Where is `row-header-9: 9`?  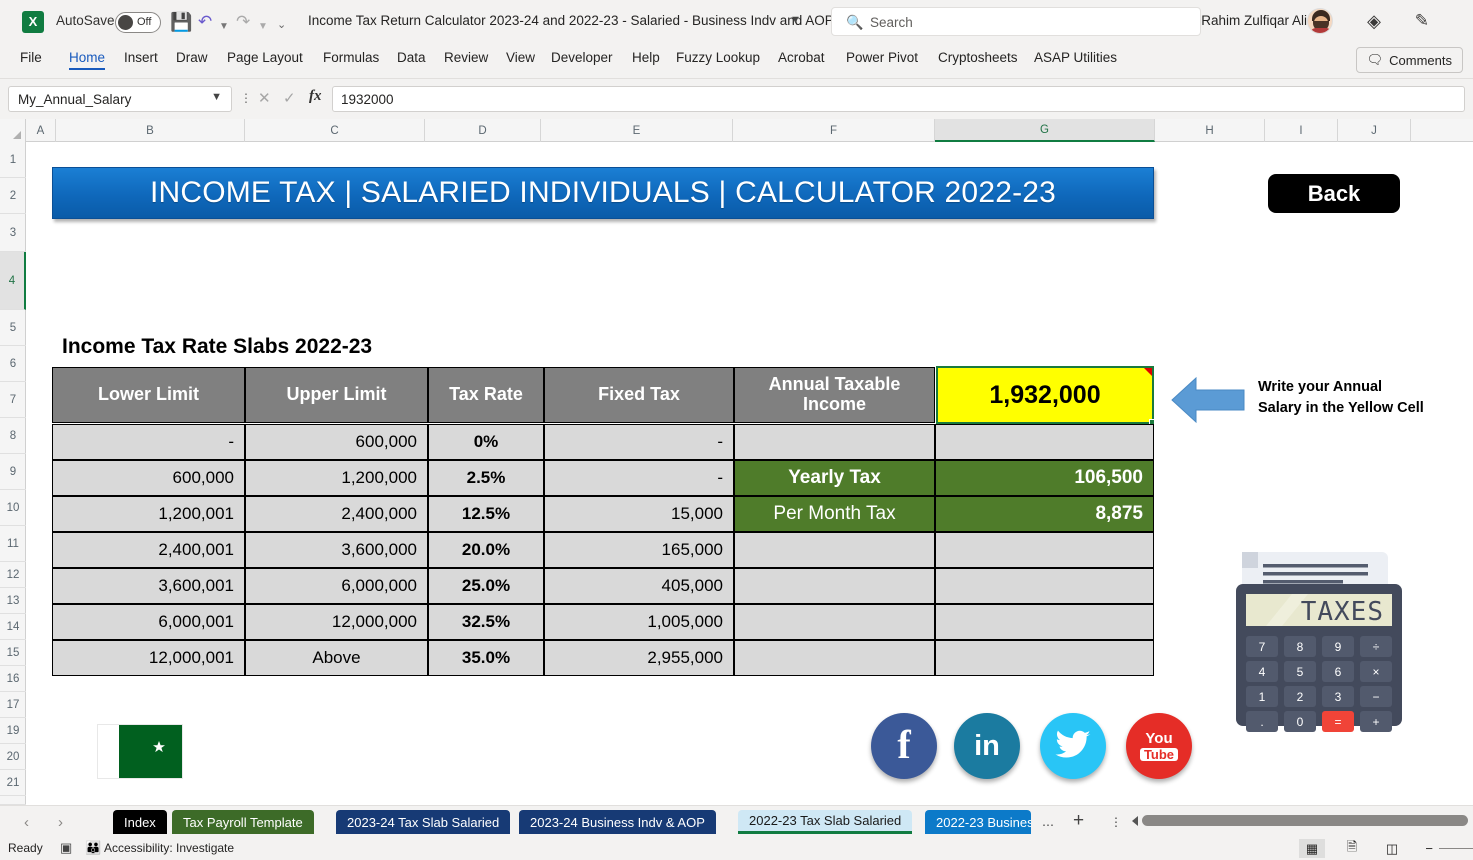 row-header-9: 9 is located at coordinates (13, 472).